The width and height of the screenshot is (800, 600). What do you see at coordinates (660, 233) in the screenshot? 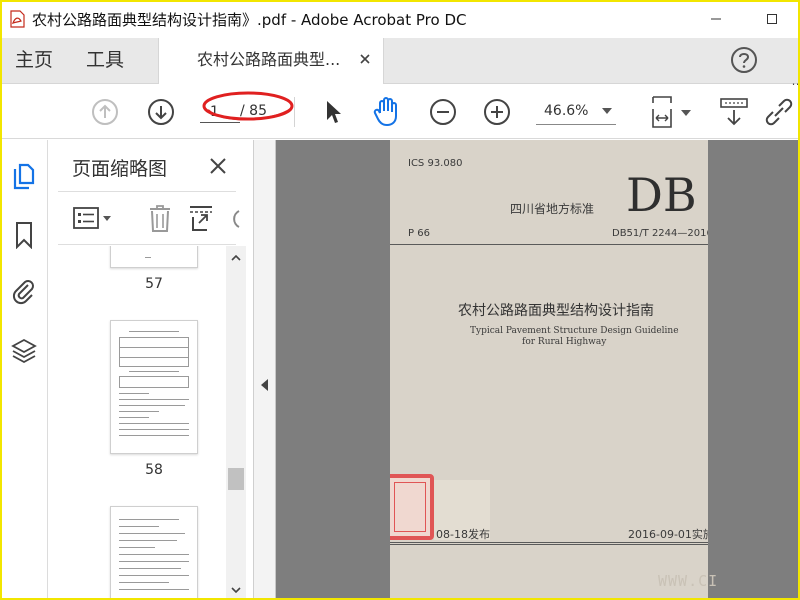
I see `standard-number: DB51/T 2244—2016` at bounding box center [660, 233].